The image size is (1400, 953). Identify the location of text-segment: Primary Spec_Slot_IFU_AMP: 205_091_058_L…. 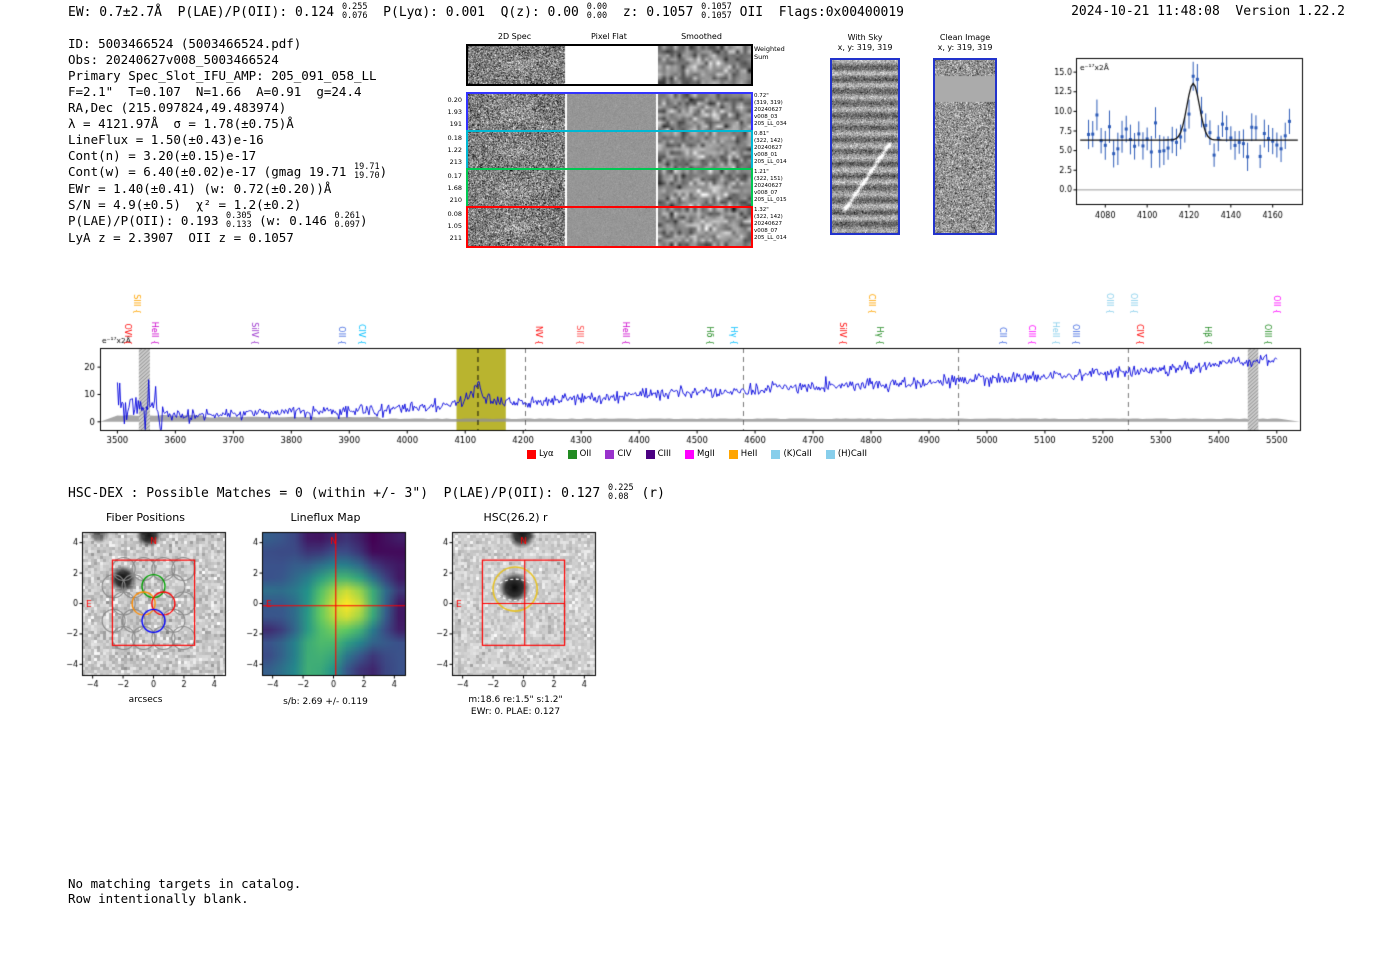
(222, 75).